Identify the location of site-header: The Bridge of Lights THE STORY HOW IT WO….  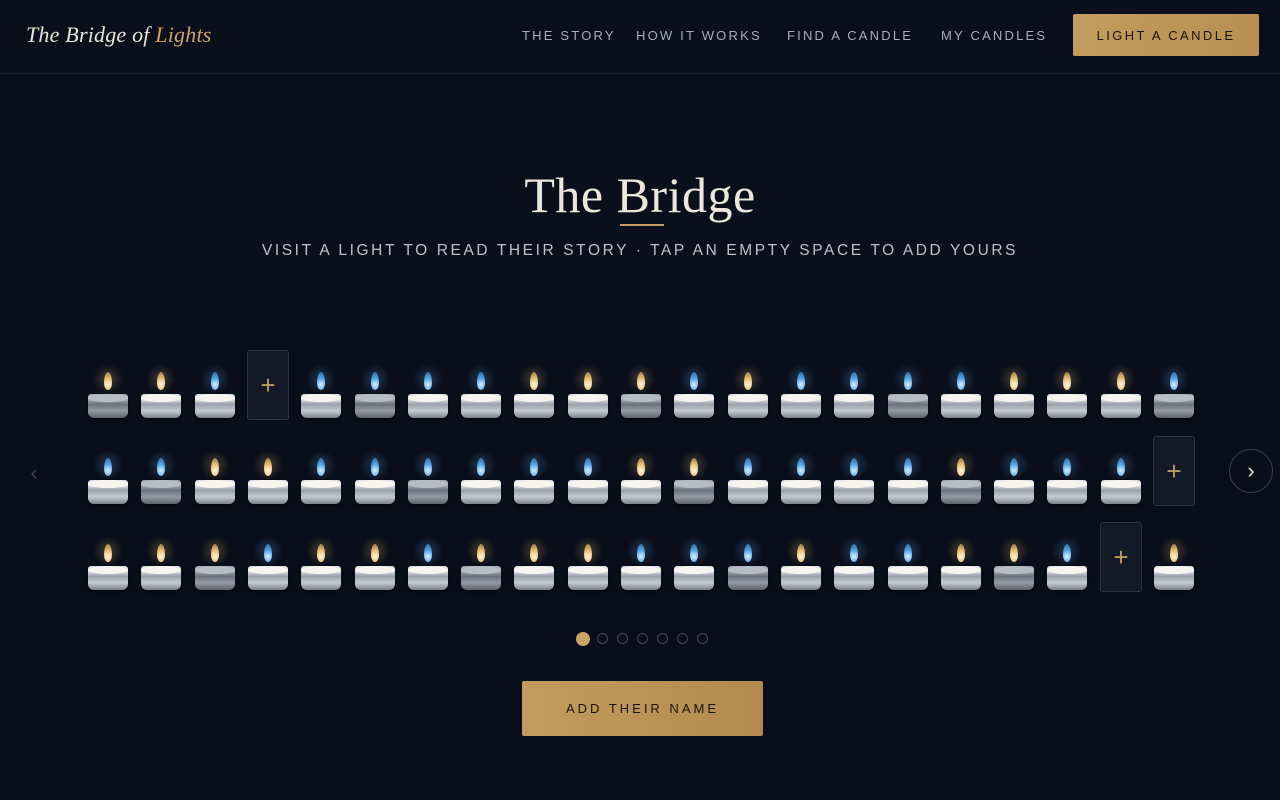
(640, 37).